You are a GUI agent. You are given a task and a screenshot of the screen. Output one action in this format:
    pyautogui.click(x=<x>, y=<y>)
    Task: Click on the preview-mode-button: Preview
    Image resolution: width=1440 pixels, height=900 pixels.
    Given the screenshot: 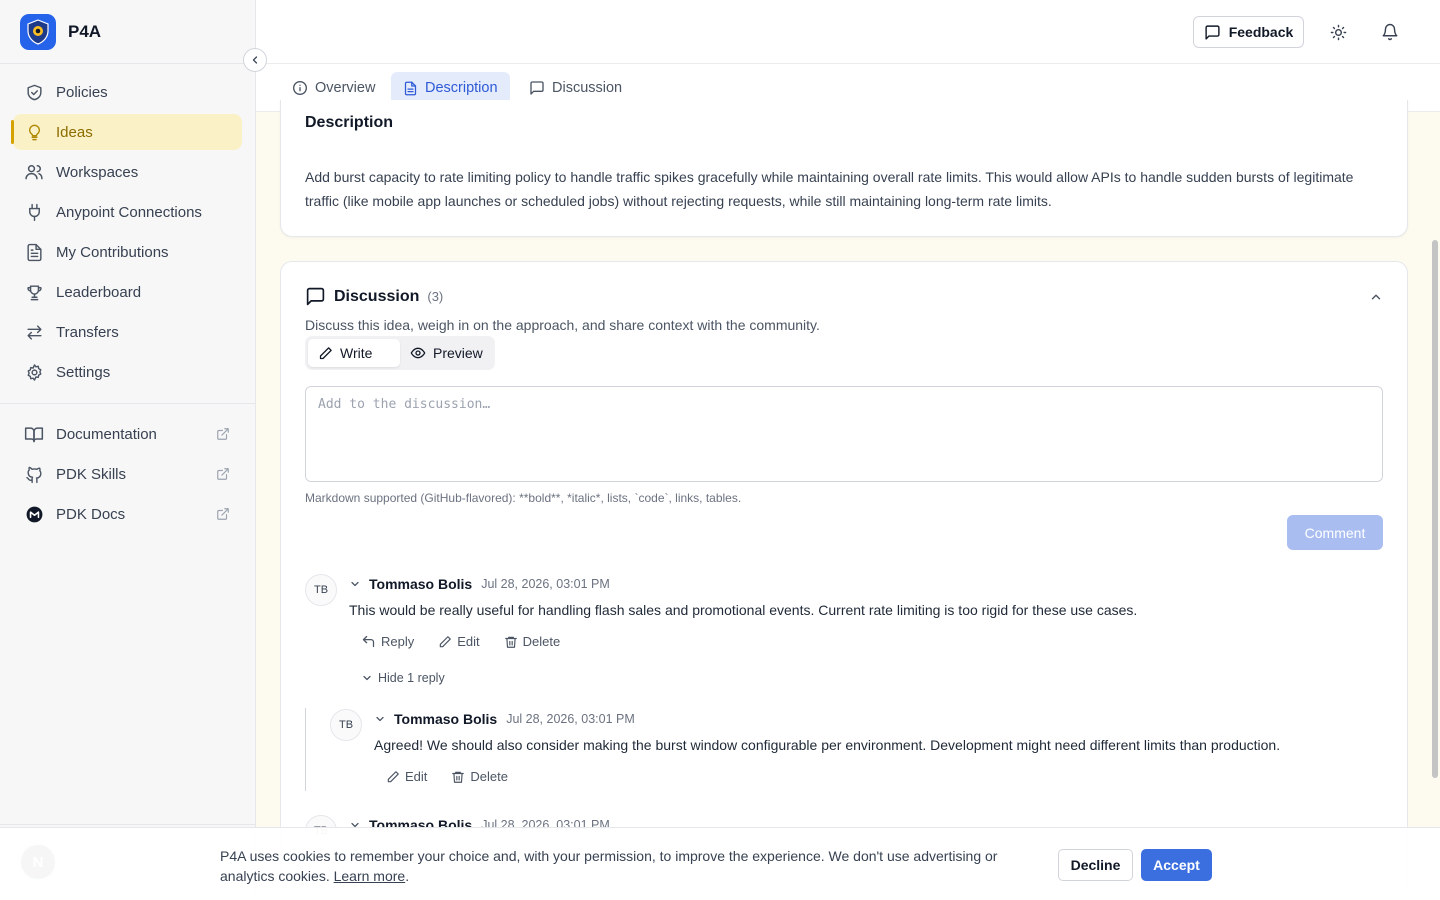 What is the action you would take?
    pyautogui.click(x=446, y=353)
    